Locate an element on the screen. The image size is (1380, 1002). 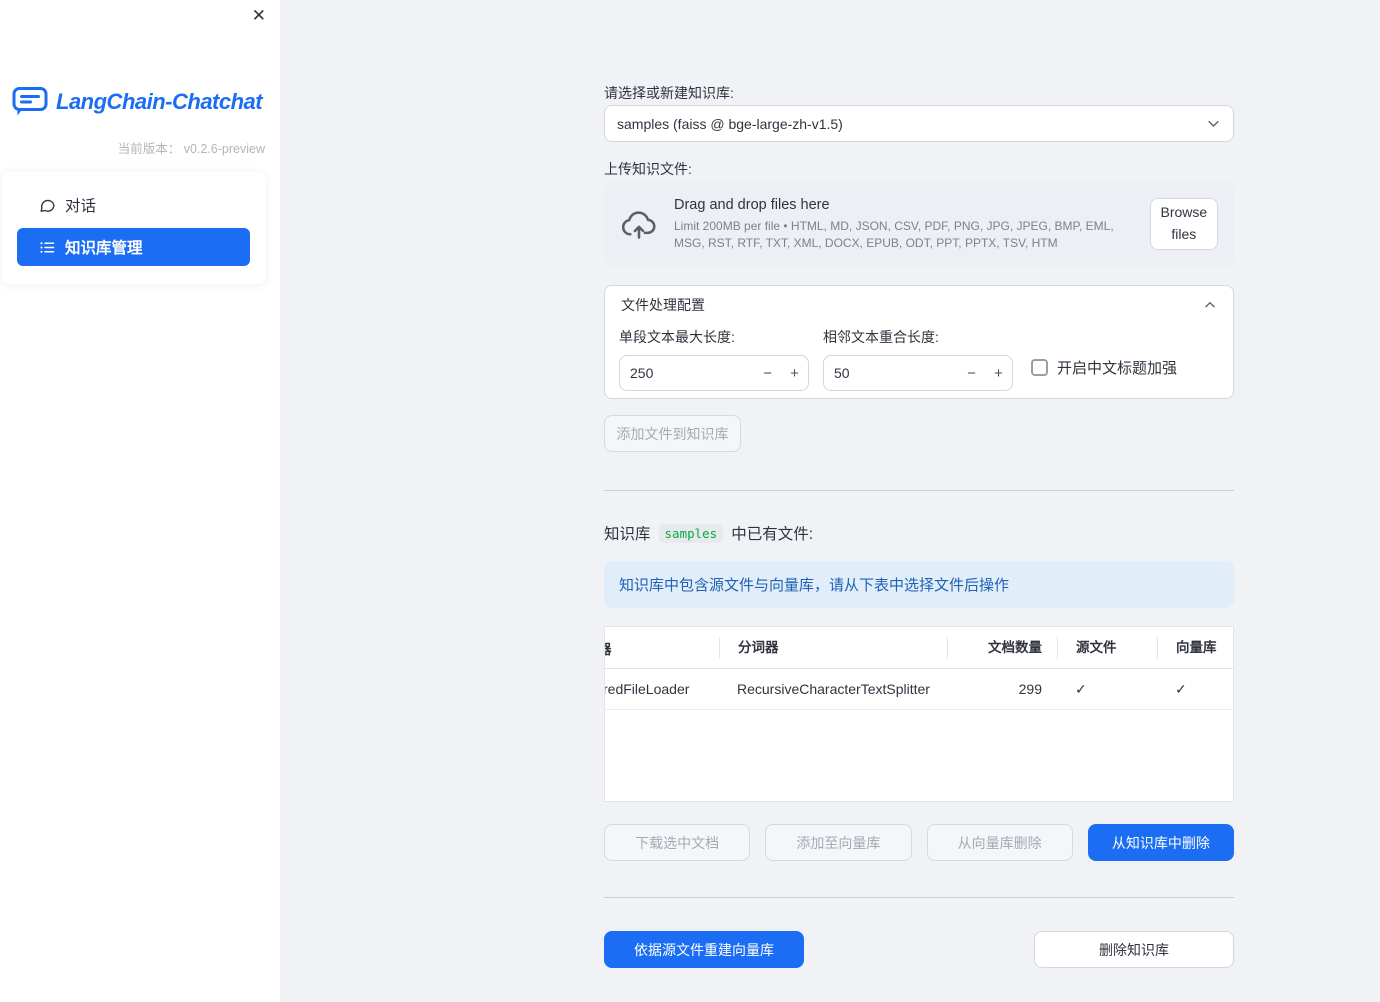
kb-select-label: 请选择或新建知识库: is located at coordinates (669, 93).